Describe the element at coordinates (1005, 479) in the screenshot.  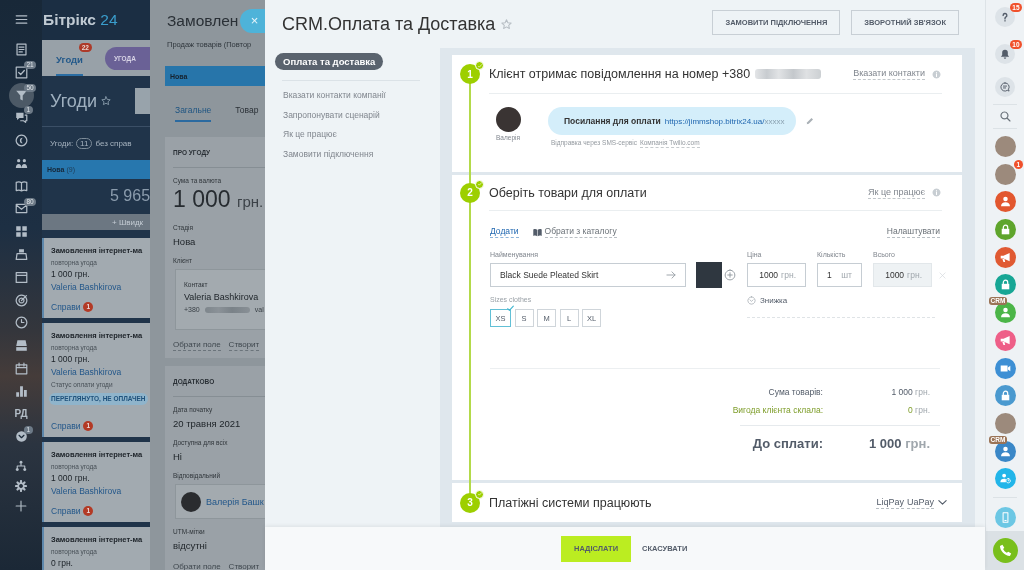
I see `person-clock-icon` at that location.